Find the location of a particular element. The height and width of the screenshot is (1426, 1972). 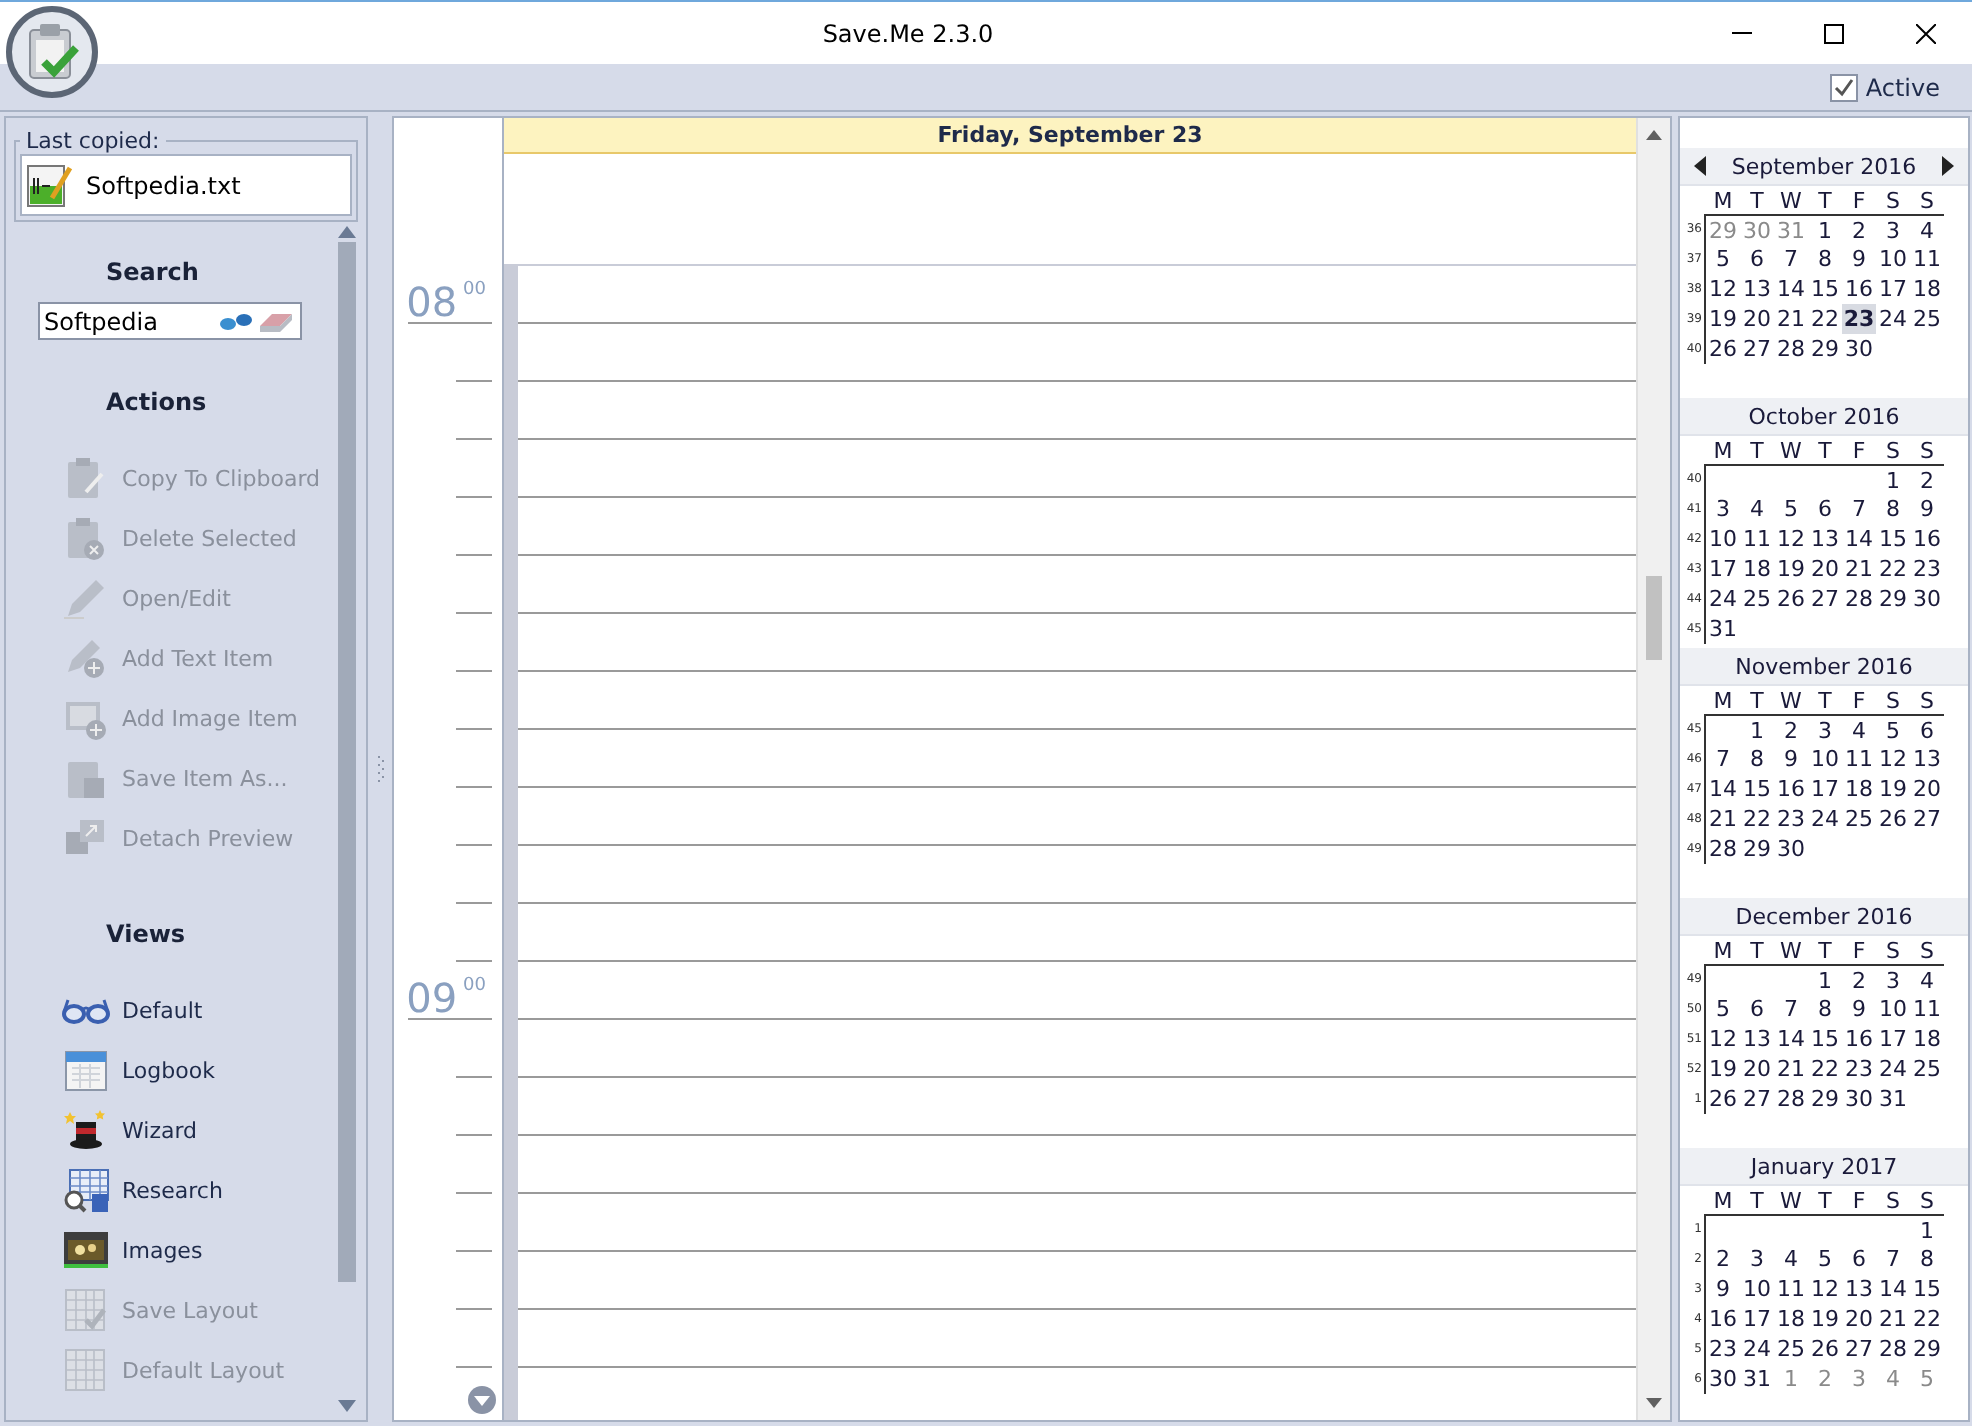

sidebar-item: Default is located at coordinates (166, 1010).